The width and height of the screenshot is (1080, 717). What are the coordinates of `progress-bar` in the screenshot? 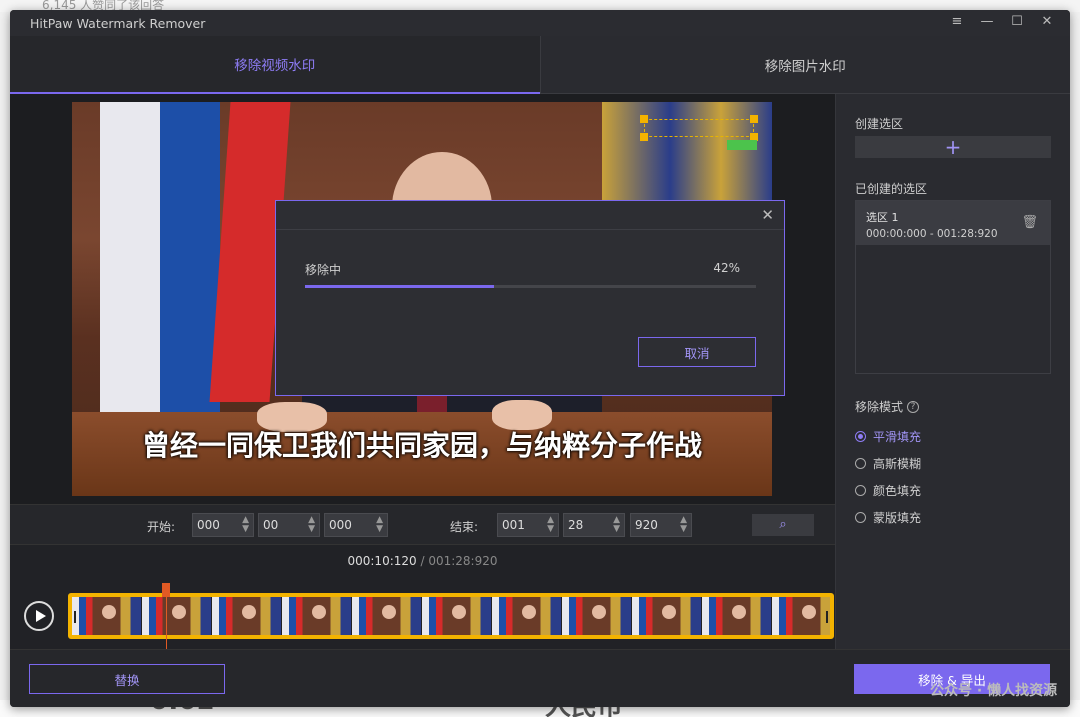 It's located at (530, 286).